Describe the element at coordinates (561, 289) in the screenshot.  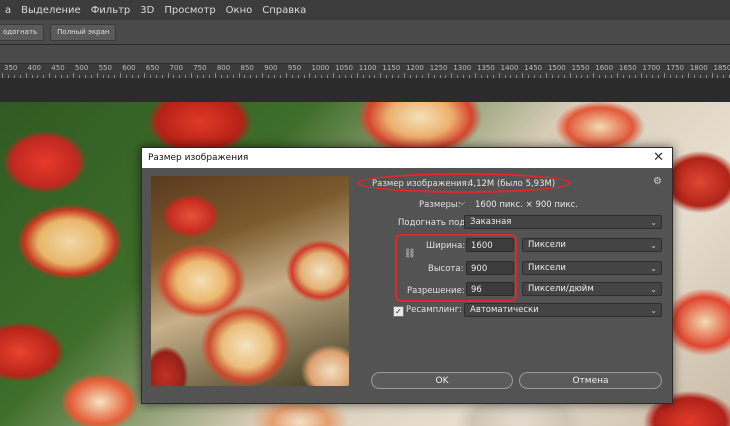
I see `resolution-unit-value: Пиксели/дюйм` at that location.